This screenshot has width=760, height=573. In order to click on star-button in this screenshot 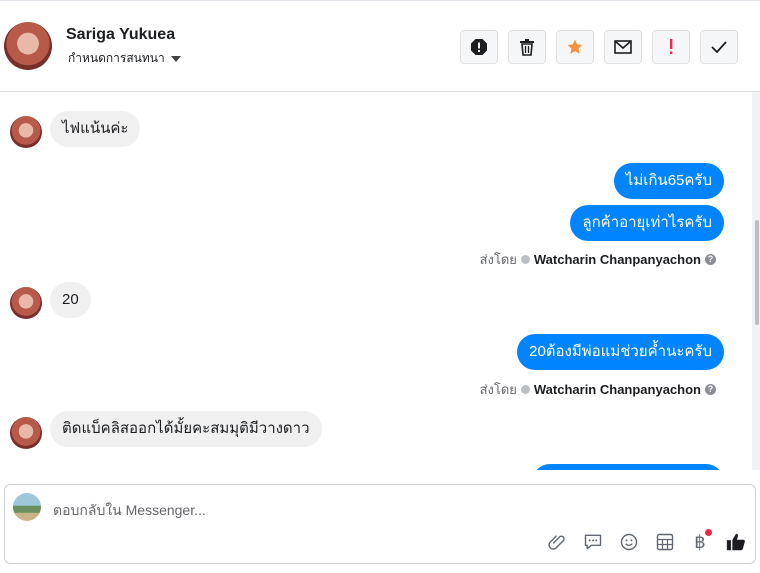, I will do `click(575, 47)`.